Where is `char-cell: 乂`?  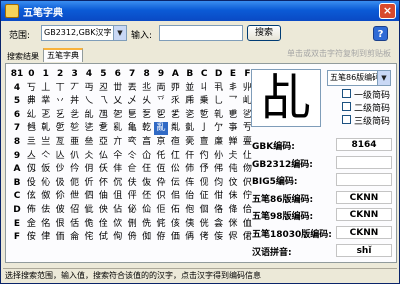 char-cell: 乂 is located at coordinates (118, 101).